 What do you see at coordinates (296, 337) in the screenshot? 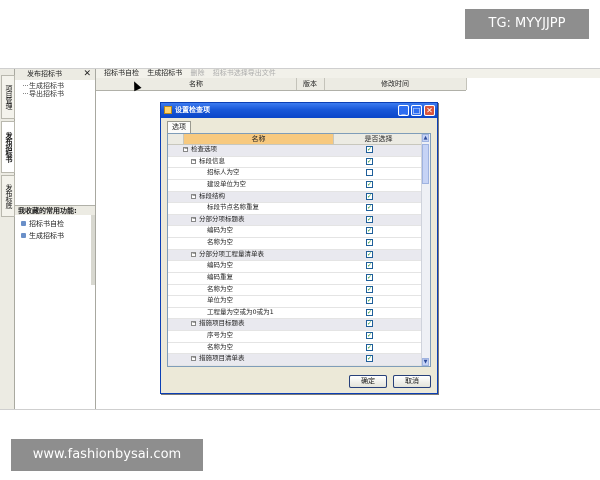
I see `table-row: 序号为空 ✓` at bounding box center [296, 337].